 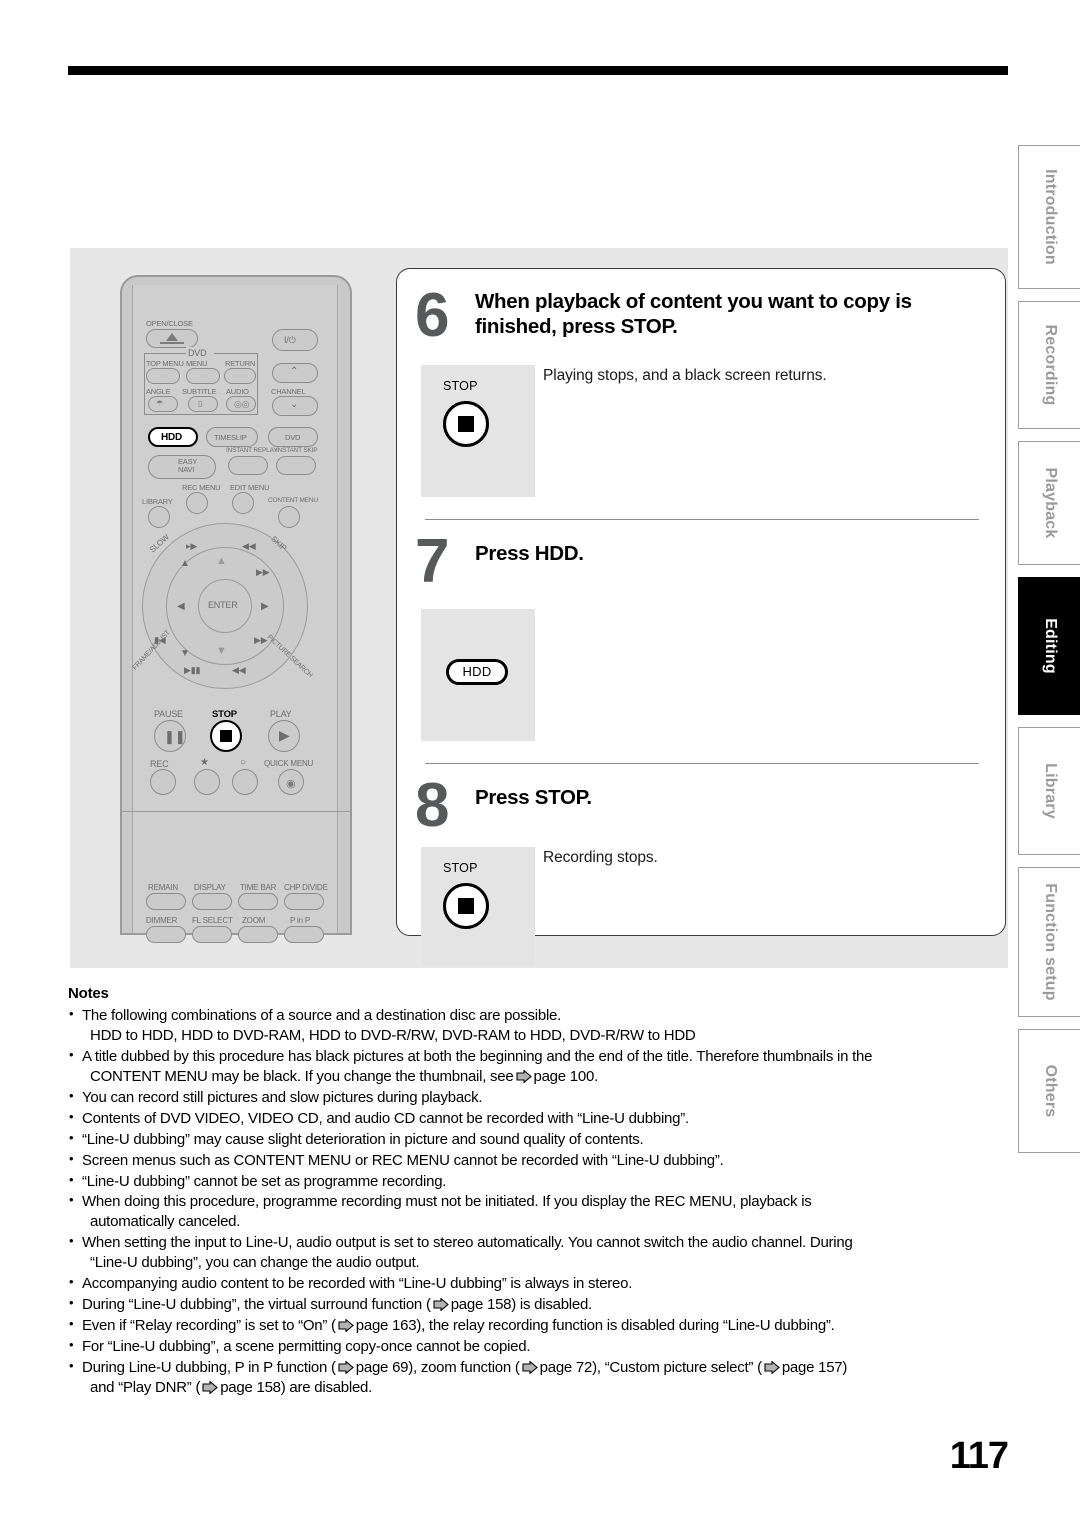 I want to click on remote-label-subtitle: SUBTITLE, so click(x=199, y=391).